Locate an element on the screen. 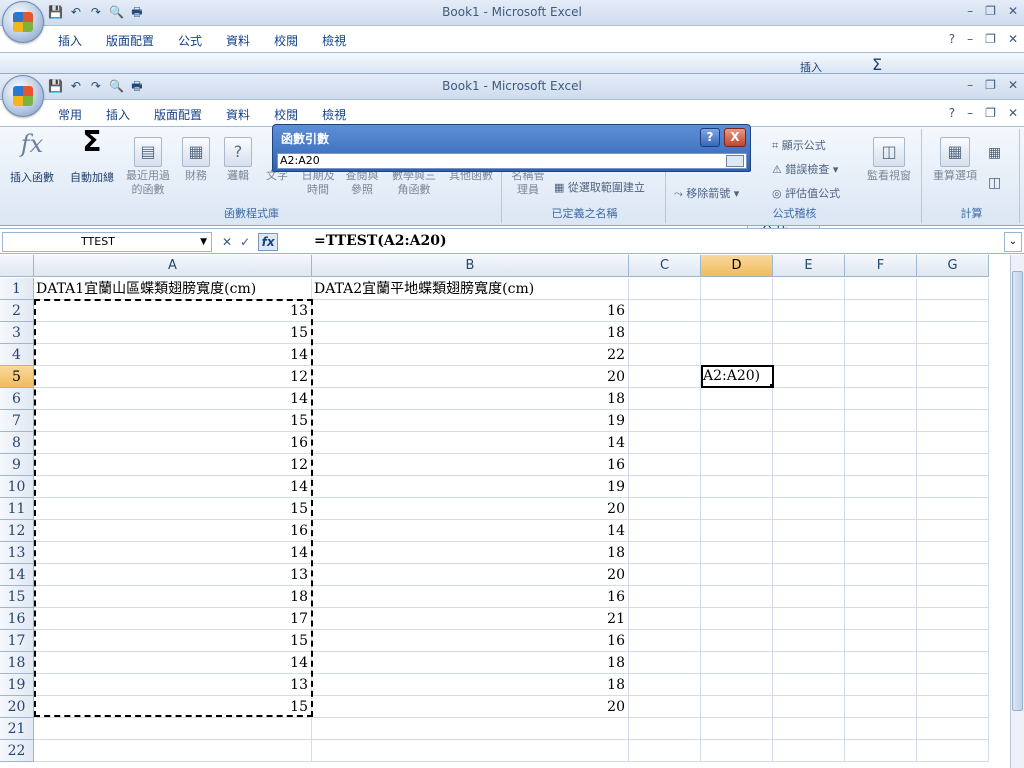  cell-a18: 14 is located at coordinates (173, 663).